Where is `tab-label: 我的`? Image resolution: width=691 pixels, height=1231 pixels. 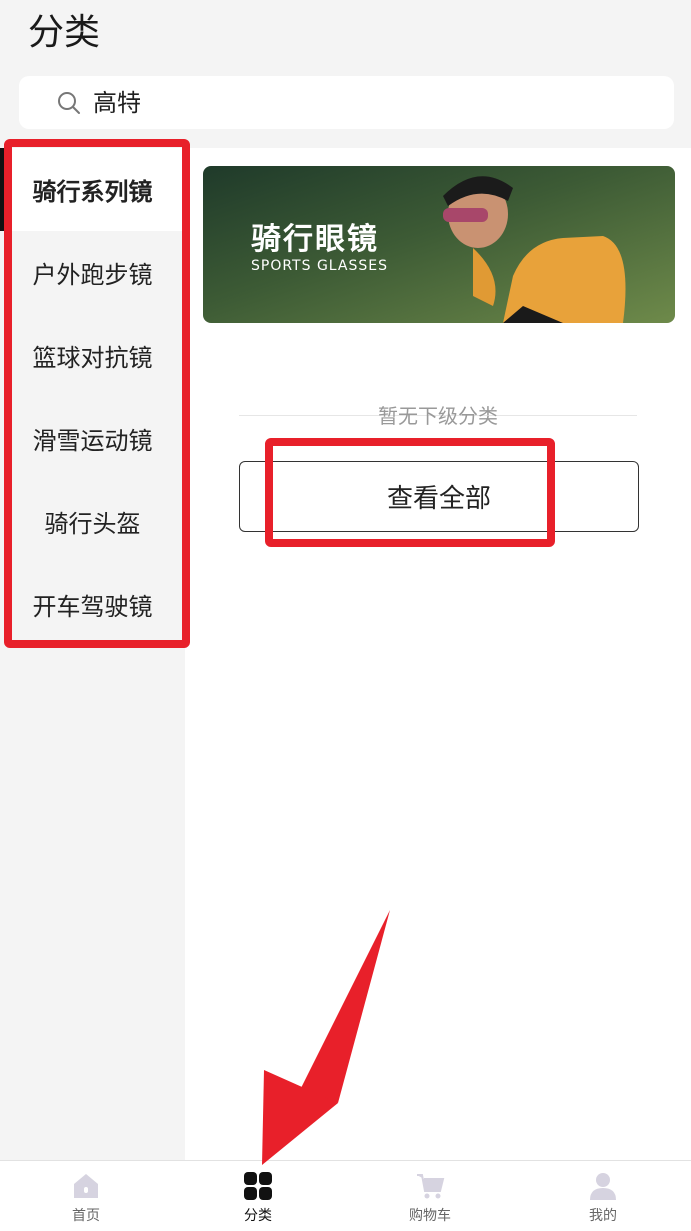 tab-label: 我的 is located at coordinates (603, 1216).